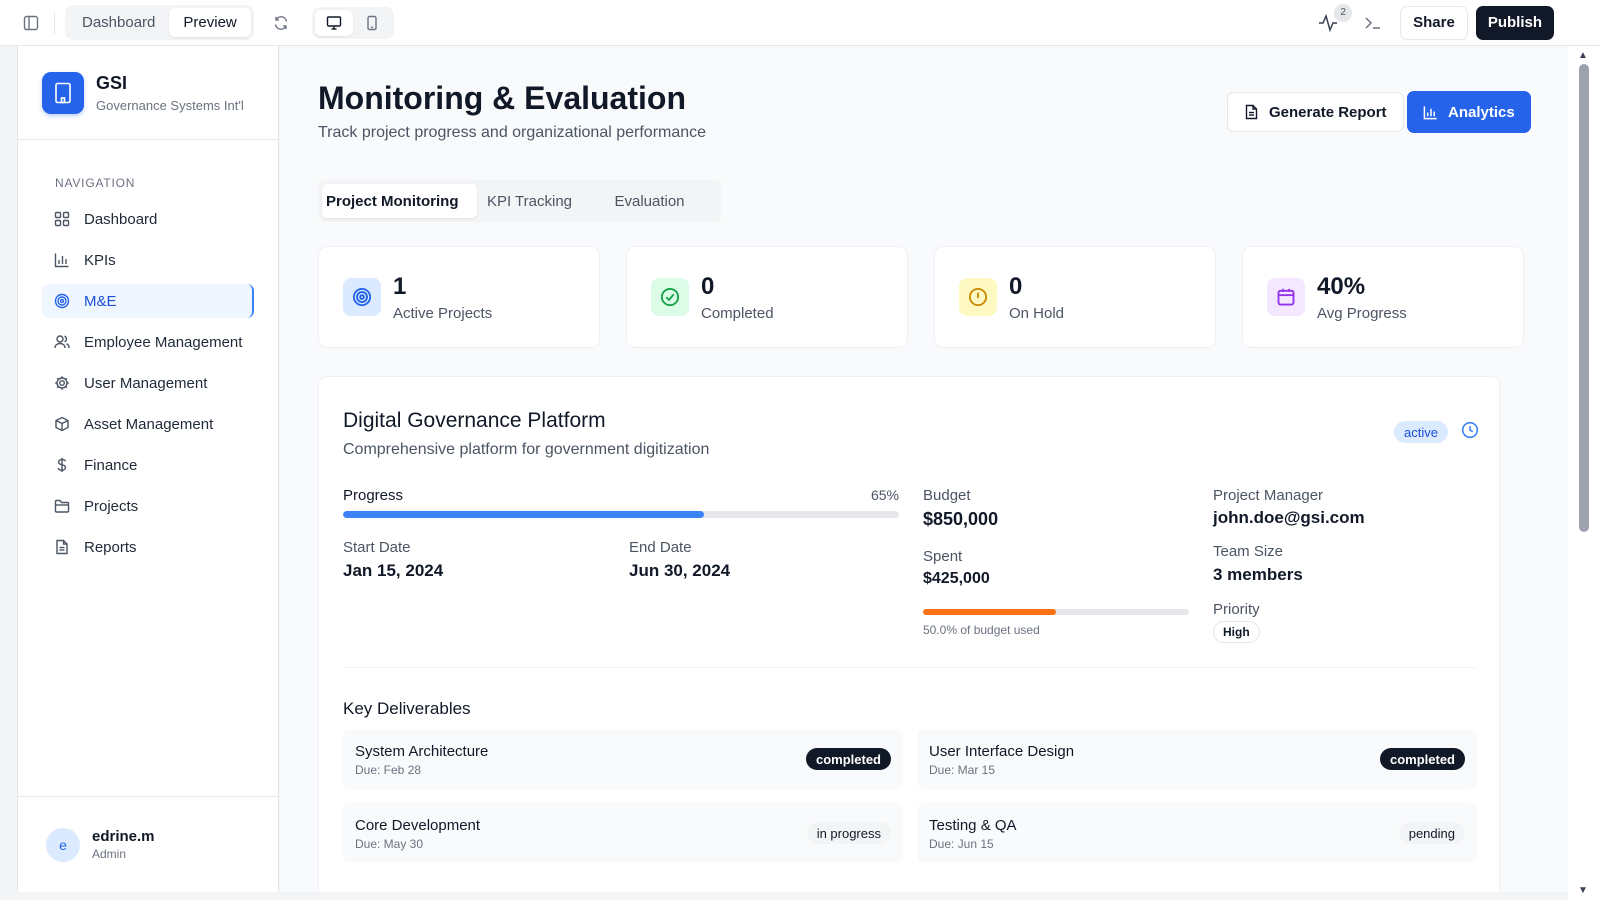 The height and width of the screenshot is (900, 1600). What do you see at coordinates (1481, 112) in the screenshot?
I see `analytics-label: Analytics` at bounding box center [1481, 112].